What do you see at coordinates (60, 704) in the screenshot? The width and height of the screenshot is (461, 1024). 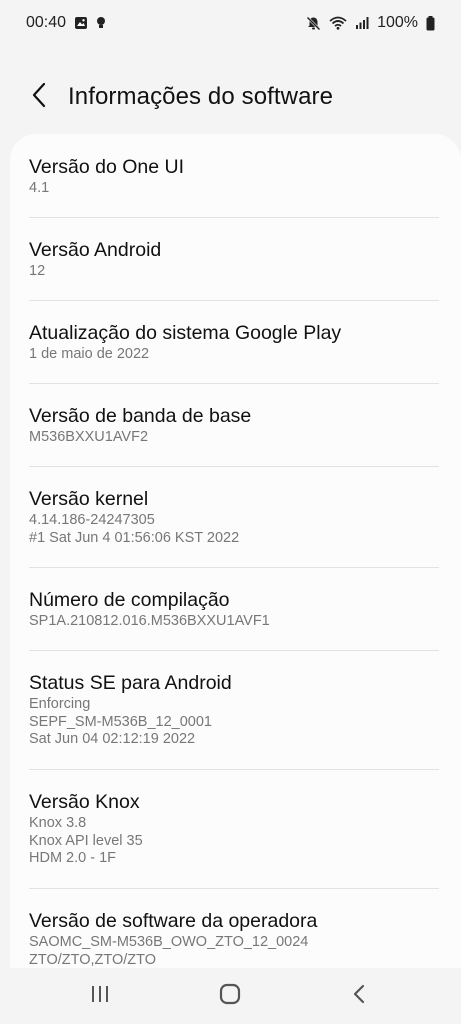 I see `item-subtitle: Enforcing` at bounding box center [60, 704].